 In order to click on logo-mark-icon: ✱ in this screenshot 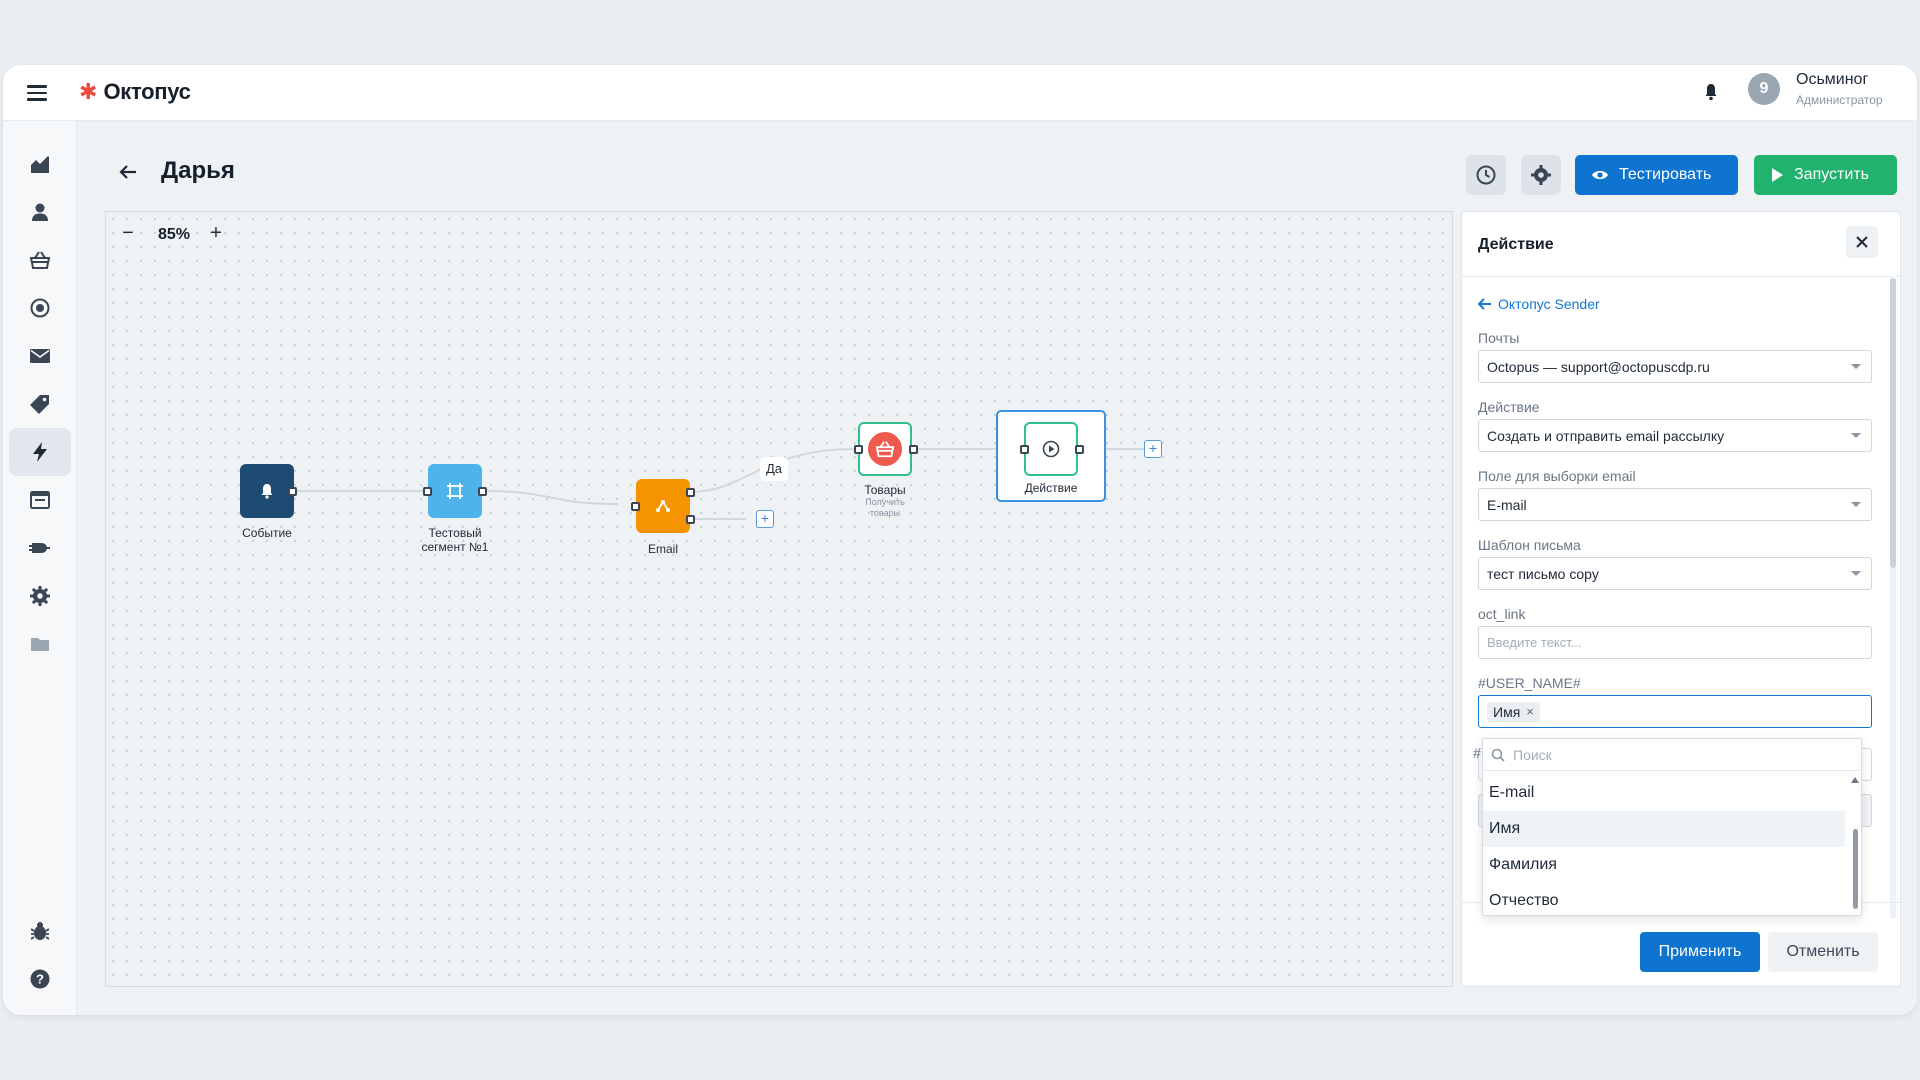, I will do `click(88, 91)`.